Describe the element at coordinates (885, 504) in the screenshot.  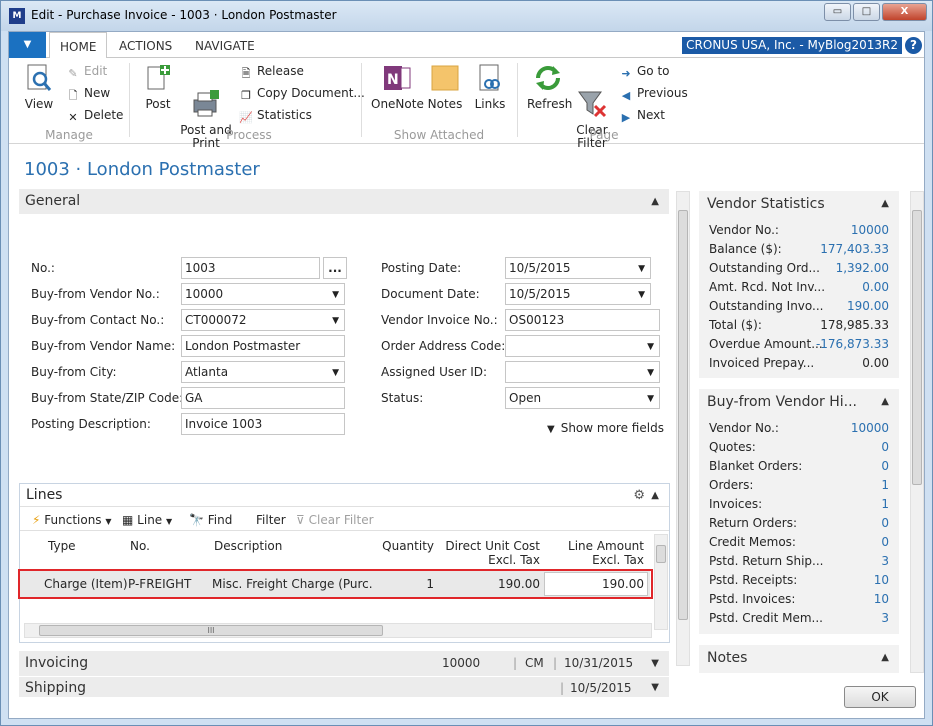
I see `invoices-value: 1` at that location.